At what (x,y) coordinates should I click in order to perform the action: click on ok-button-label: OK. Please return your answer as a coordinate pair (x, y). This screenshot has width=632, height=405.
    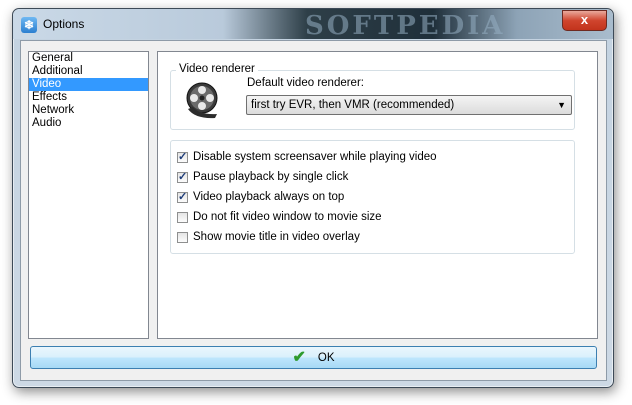
    Looking at the image, I should click on (326, 357).